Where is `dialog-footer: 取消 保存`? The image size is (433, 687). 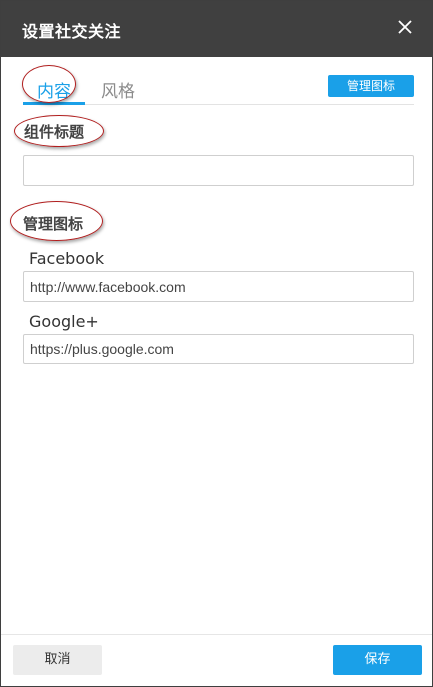 dialog-footer: 取消 保存 is located at coordinates (216, 660).